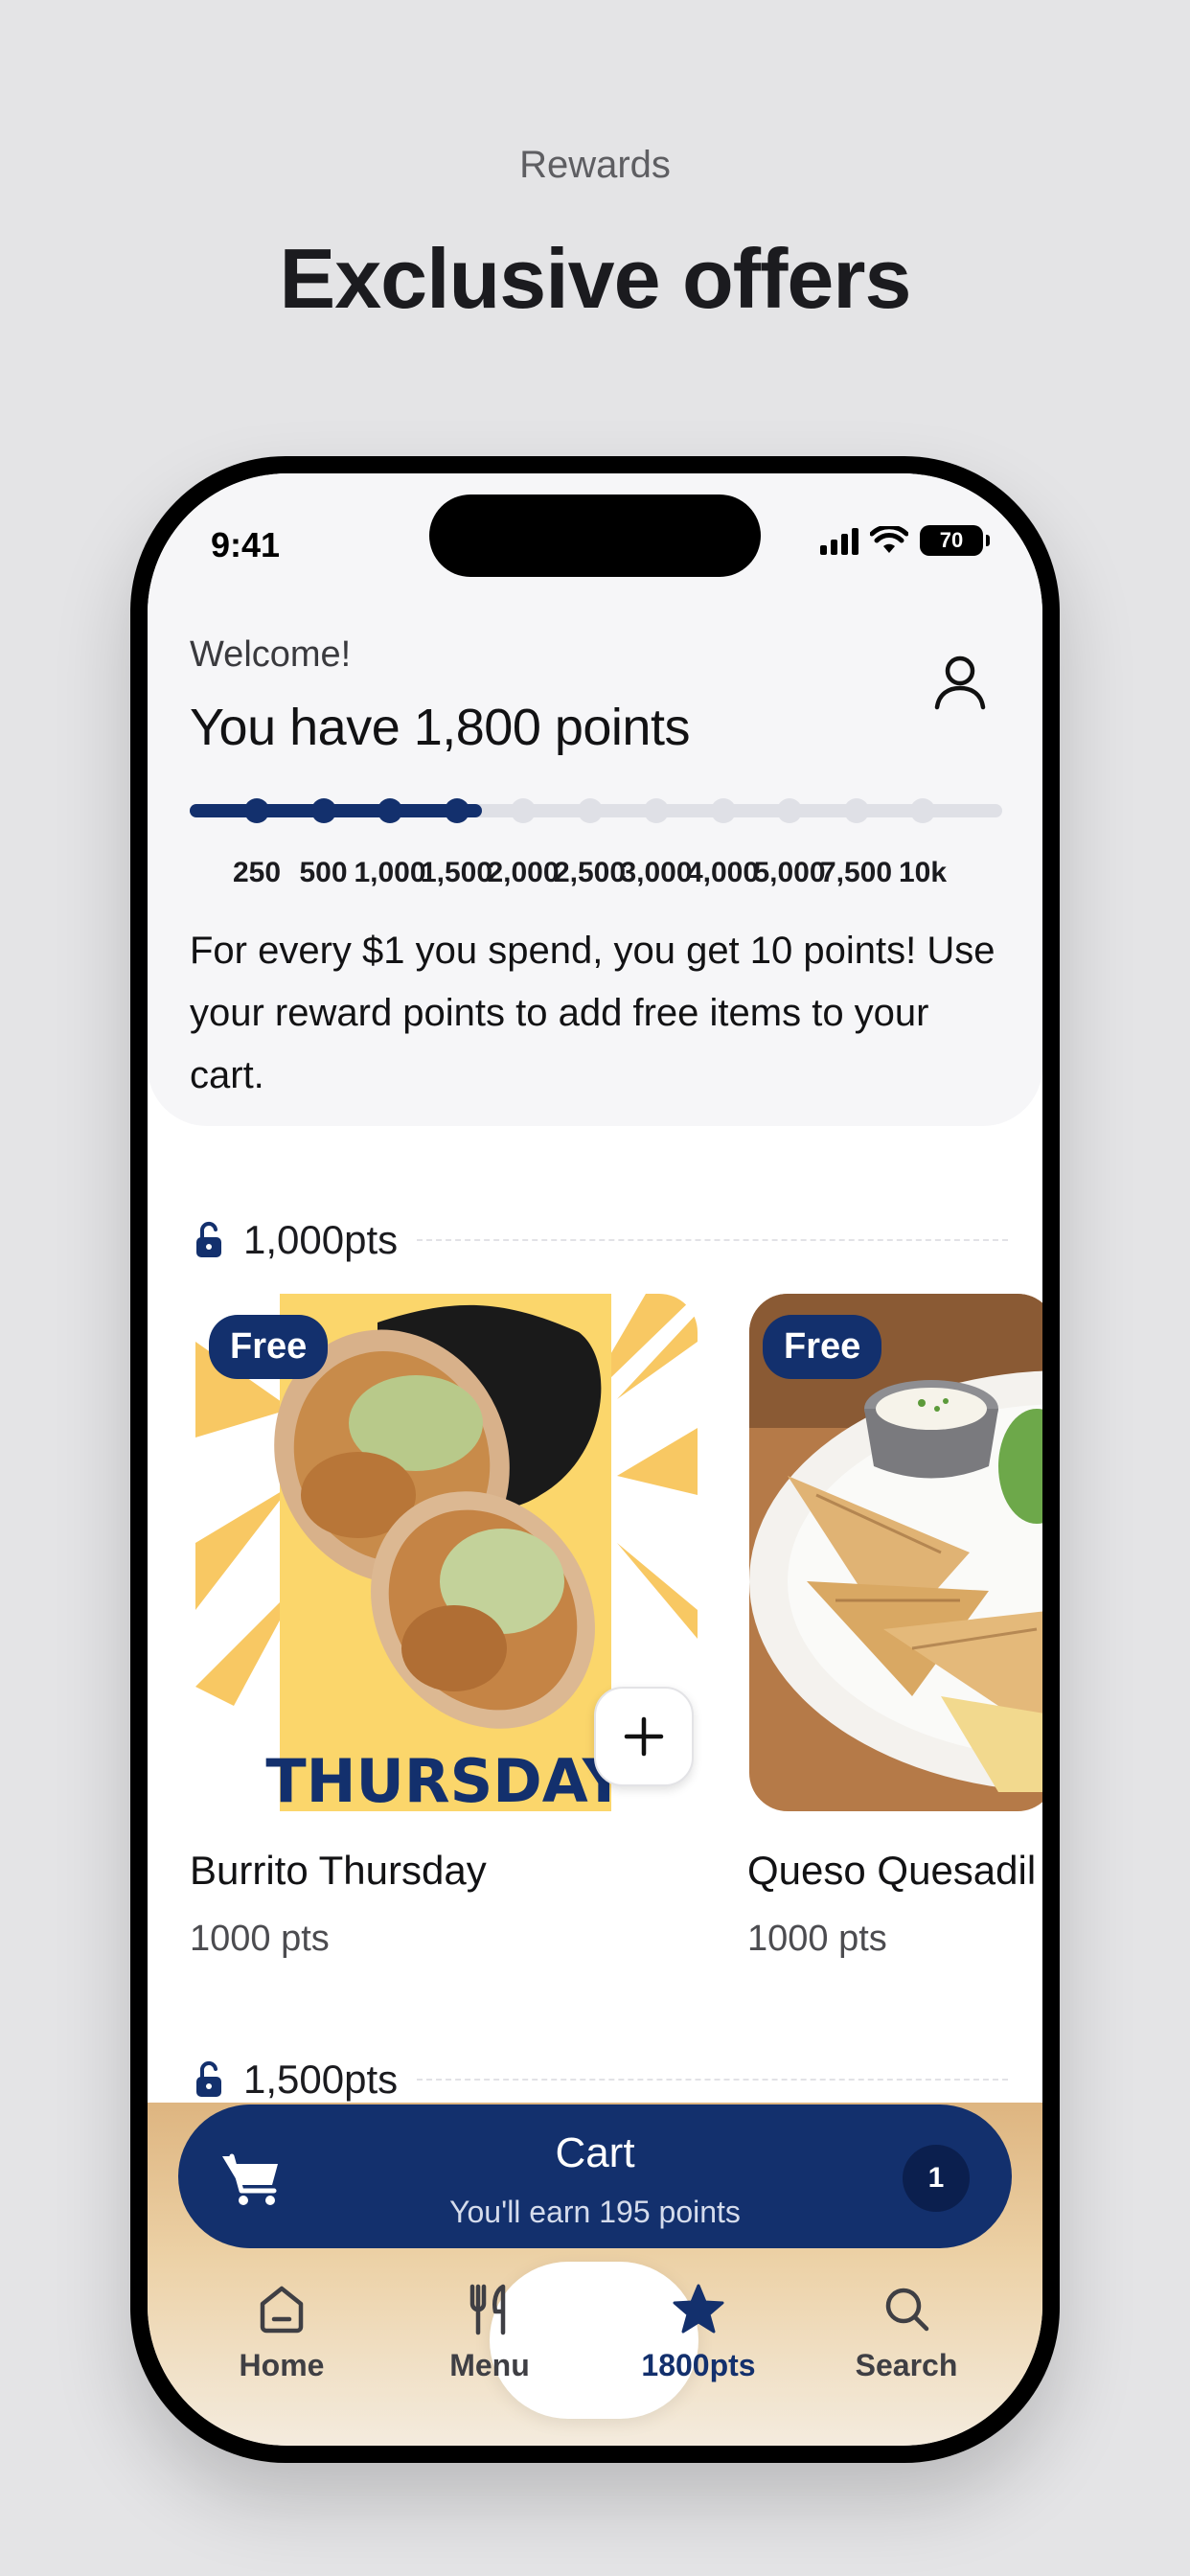 The height and width of the screenshot is (2576, 1190). I want to click on page-eyebrow: Rewards, so click(595, 165).